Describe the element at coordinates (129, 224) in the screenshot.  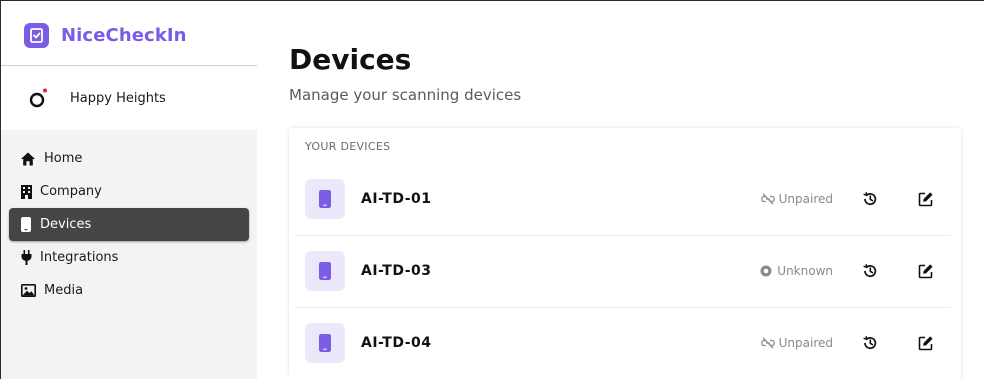
I see `sidebar-item-devices: Devices` at that location.